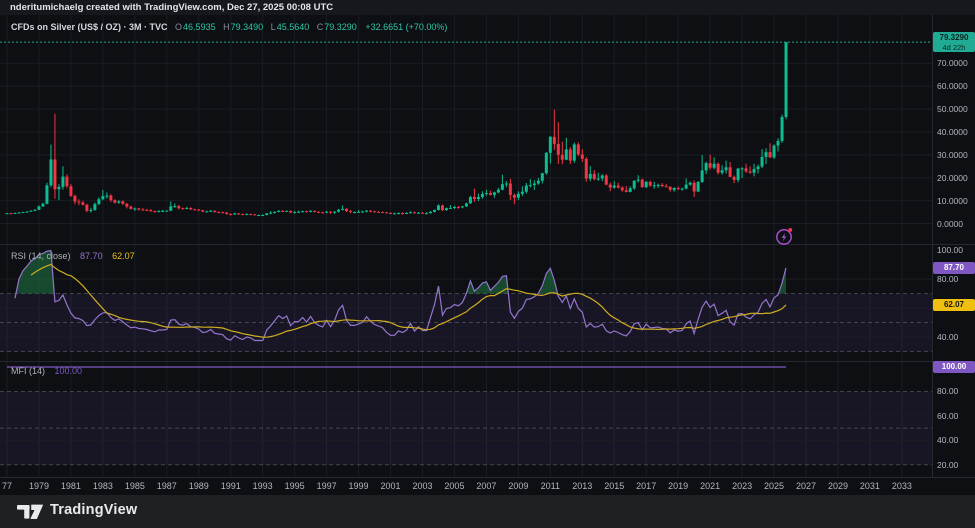 The width and height of the screenshot is (975, 528). What do you see at coordinates (89, 27) in the screenshot?
I see `symbol-title: CFDs on Silver (US$ / OZ) · 3M · TVC` at bounding box center [89, 27].